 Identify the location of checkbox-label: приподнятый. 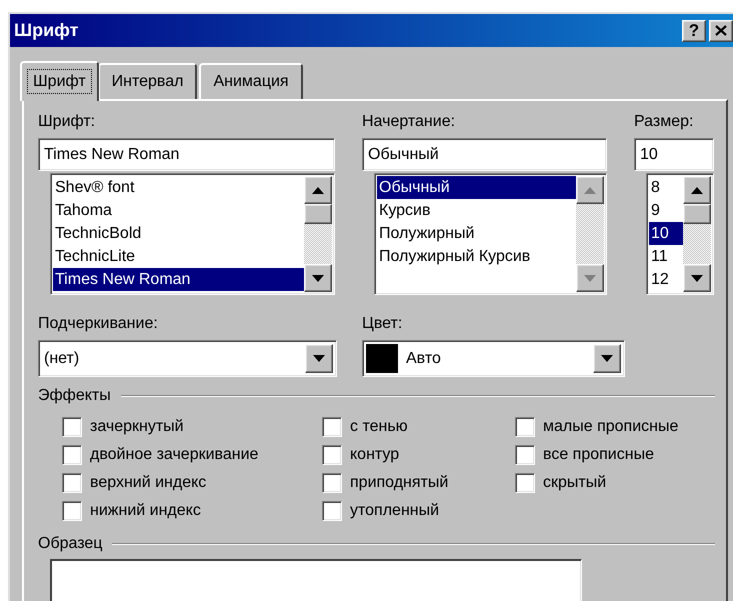
(399, 483).